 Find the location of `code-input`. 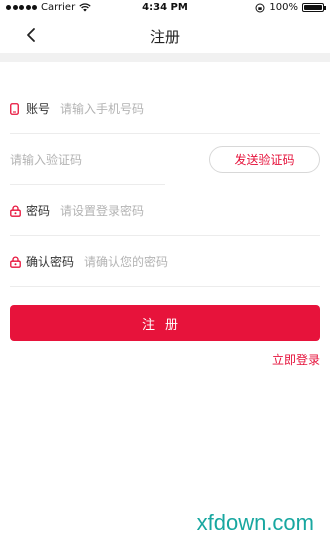

code-input is located at coordinates (87, 159).